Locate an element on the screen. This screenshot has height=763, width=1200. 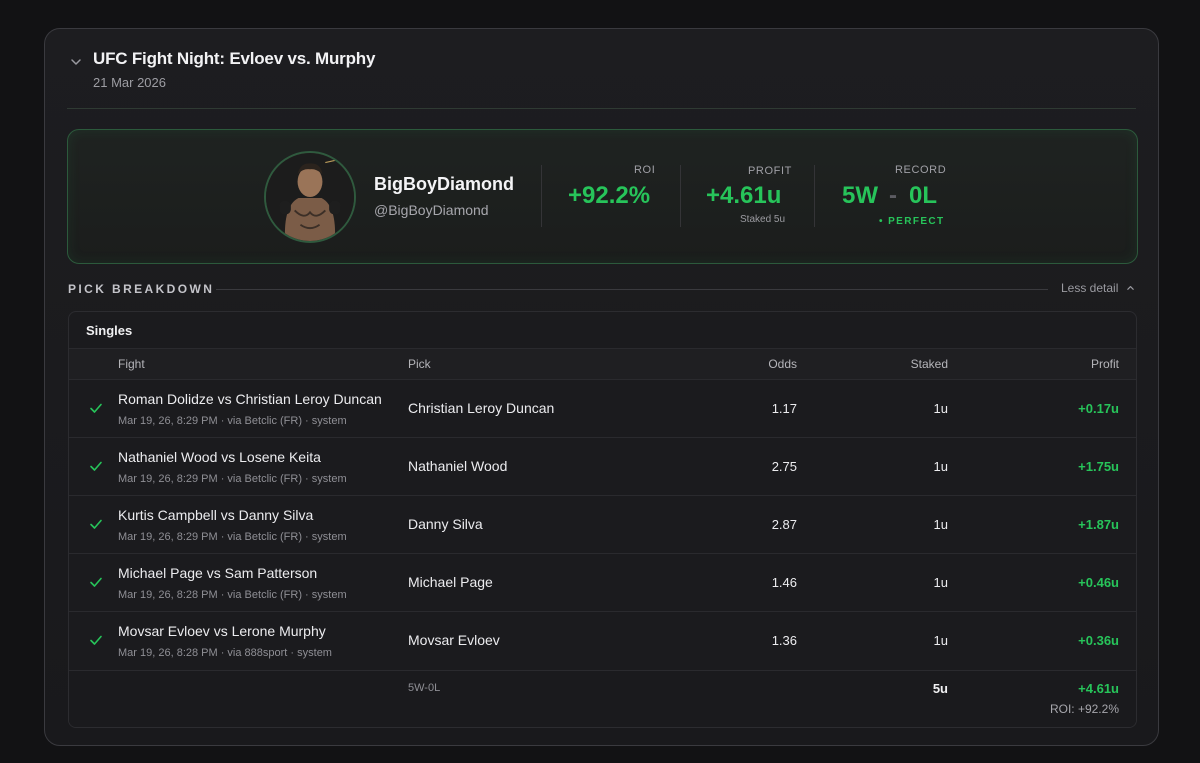
pick-odds: 2.87 is located at coordinates (784, 524).